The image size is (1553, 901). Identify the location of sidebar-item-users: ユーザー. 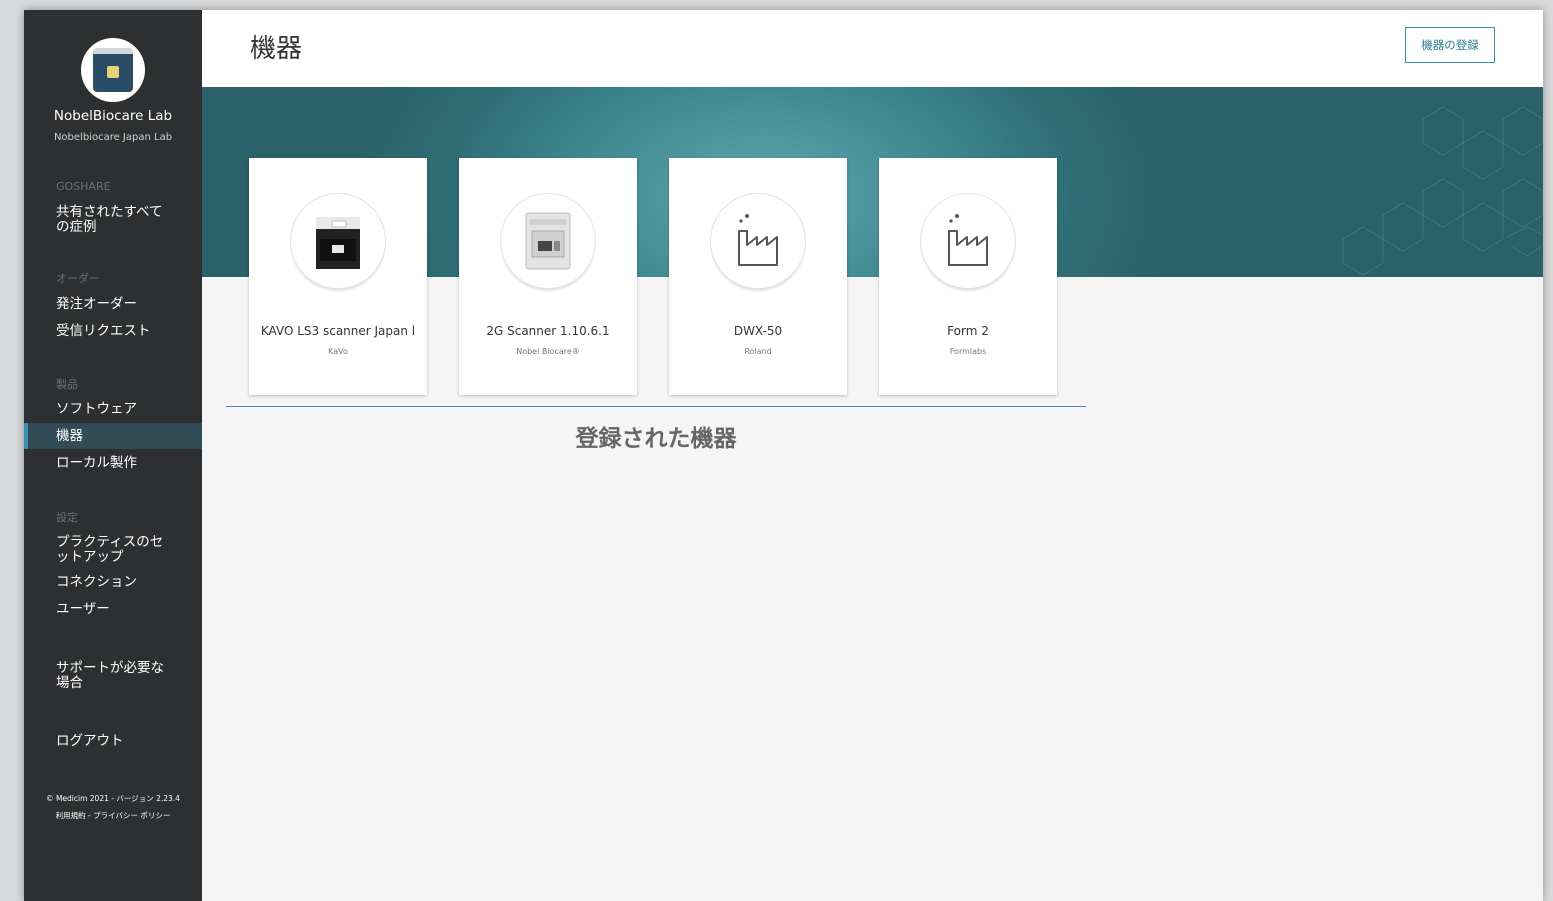
(113, 609).